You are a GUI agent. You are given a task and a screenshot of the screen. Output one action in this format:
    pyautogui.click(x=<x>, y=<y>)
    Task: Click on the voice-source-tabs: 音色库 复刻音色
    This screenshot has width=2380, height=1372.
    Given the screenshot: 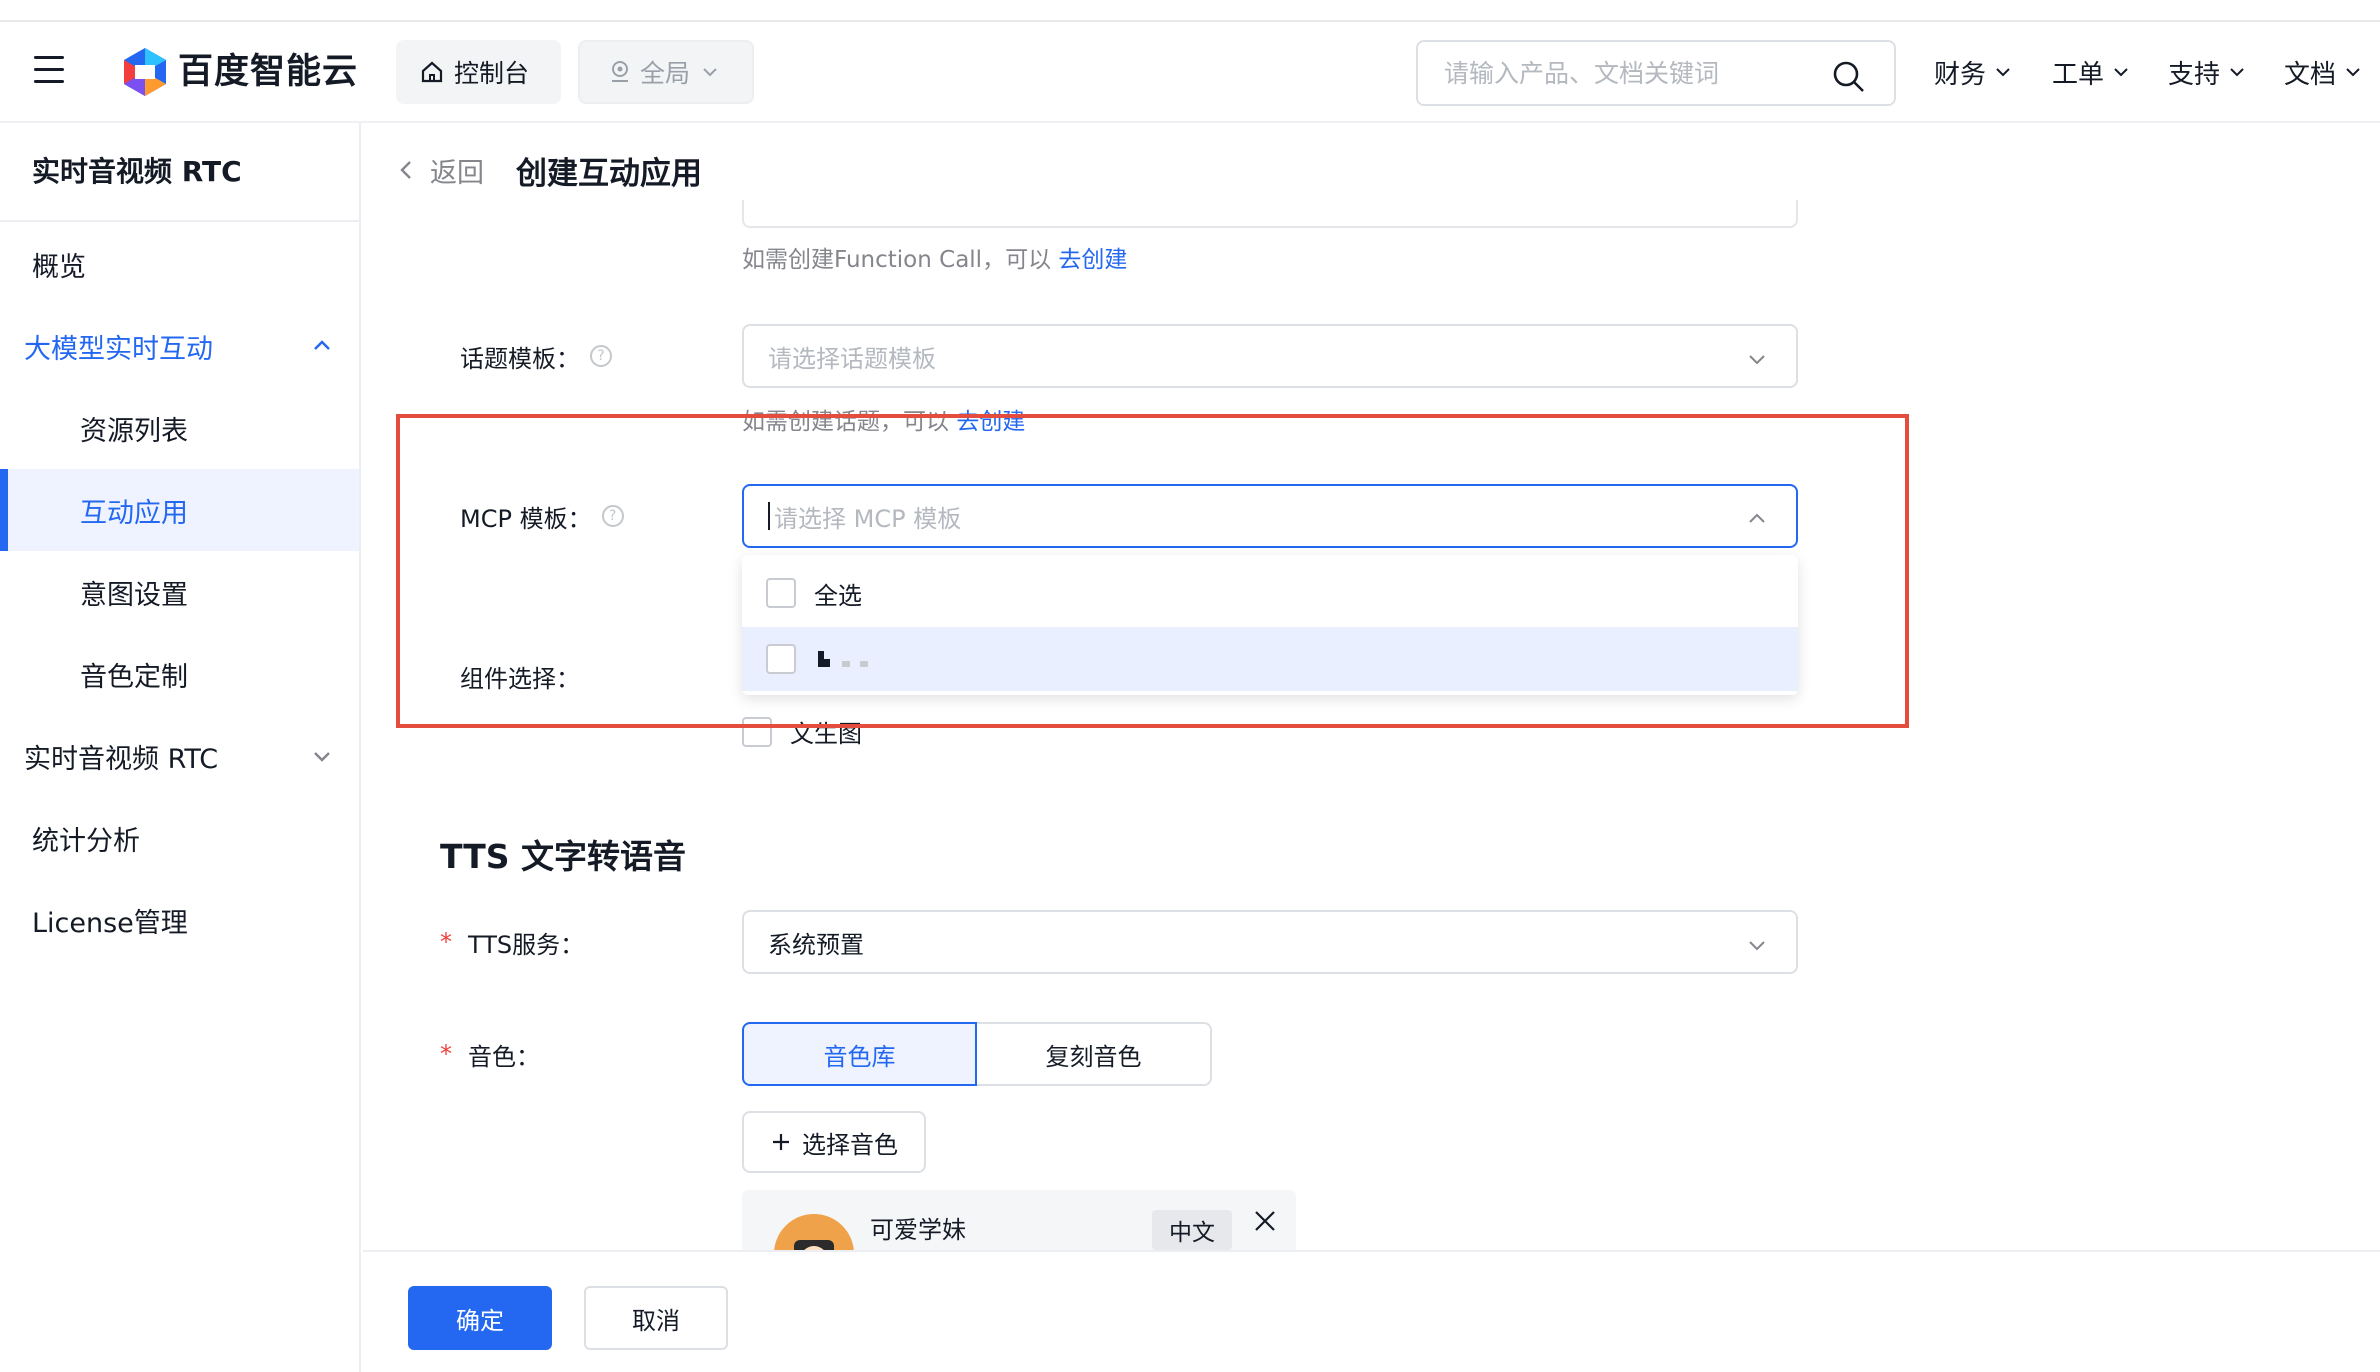 What is the action you would take?
    pyautogui.click(x=977, y=1054)
    